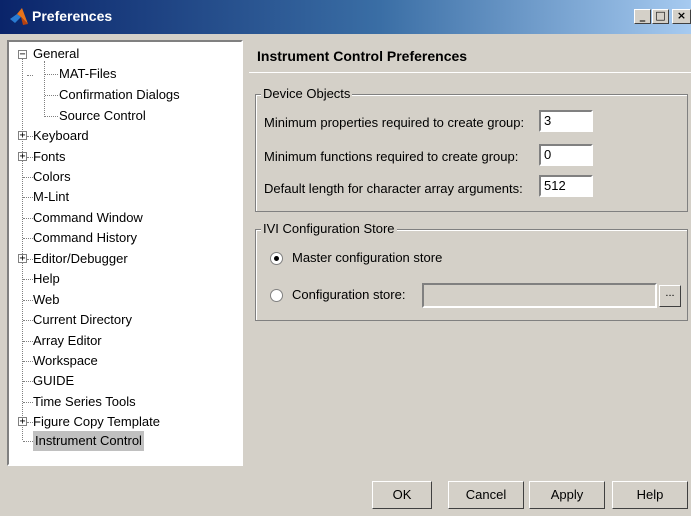  What do you see at coordinates (61, 136) in the screenshot?
I see `tree-item-keyboard: Keyboard` at bounding box center [61, 136].